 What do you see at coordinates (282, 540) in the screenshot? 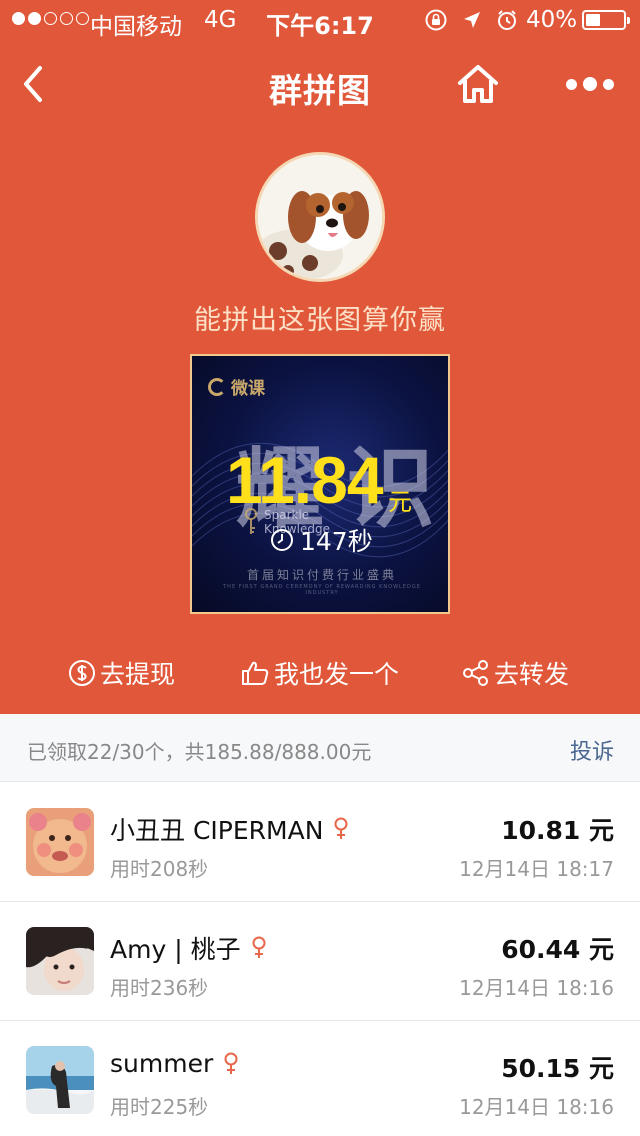
I see `clock-icon` at bounding box center [282, 540].